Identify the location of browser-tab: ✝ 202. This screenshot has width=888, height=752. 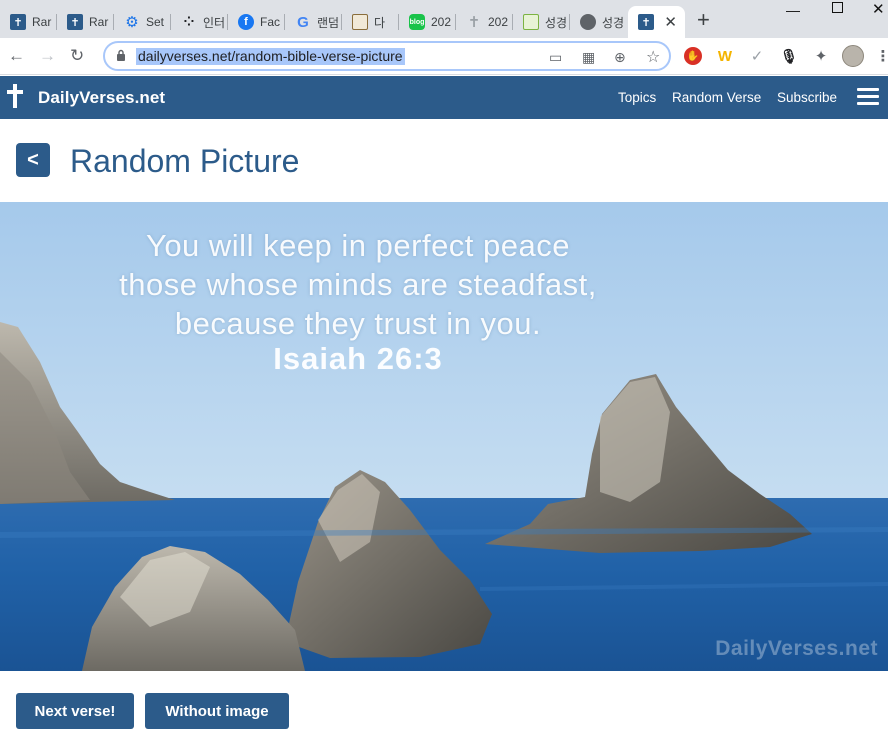
(484, 22).